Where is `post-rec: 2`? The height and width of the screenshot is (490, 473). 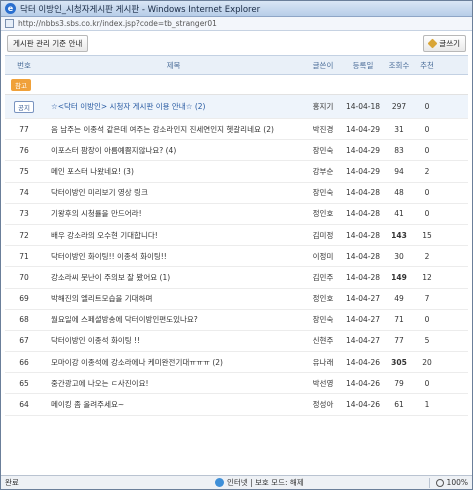
post-rec: 2 is located at coordinates (427, 256).